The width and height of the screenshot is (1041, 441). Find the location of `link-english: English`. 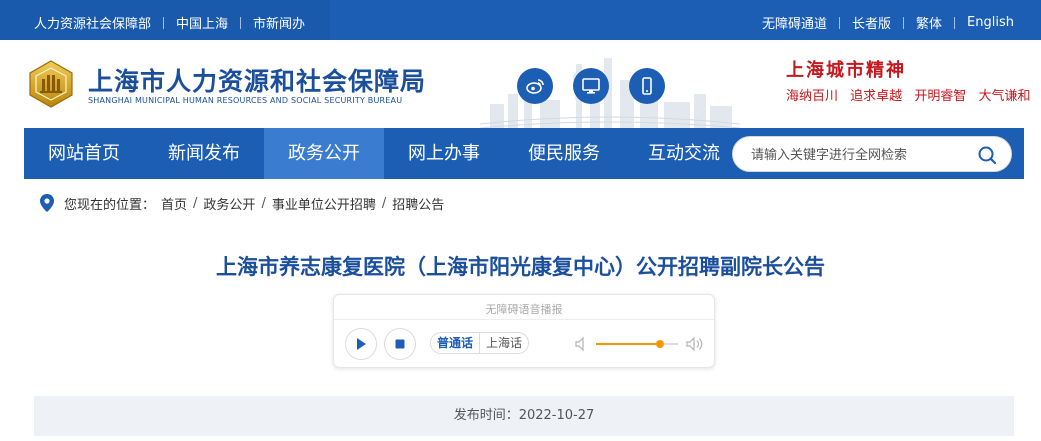

link-english: English is located at coordinates (990, 22).